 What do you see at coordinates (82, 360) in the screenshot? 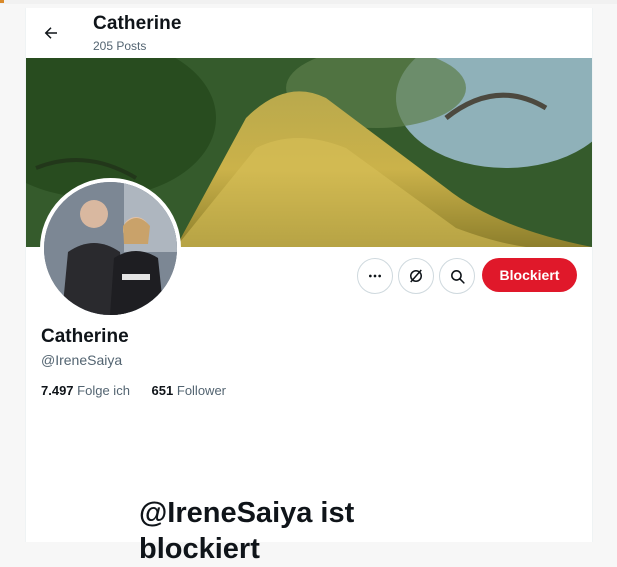
I see `profile-handle: @IreneSaiya` at bounding box center [82, 360].